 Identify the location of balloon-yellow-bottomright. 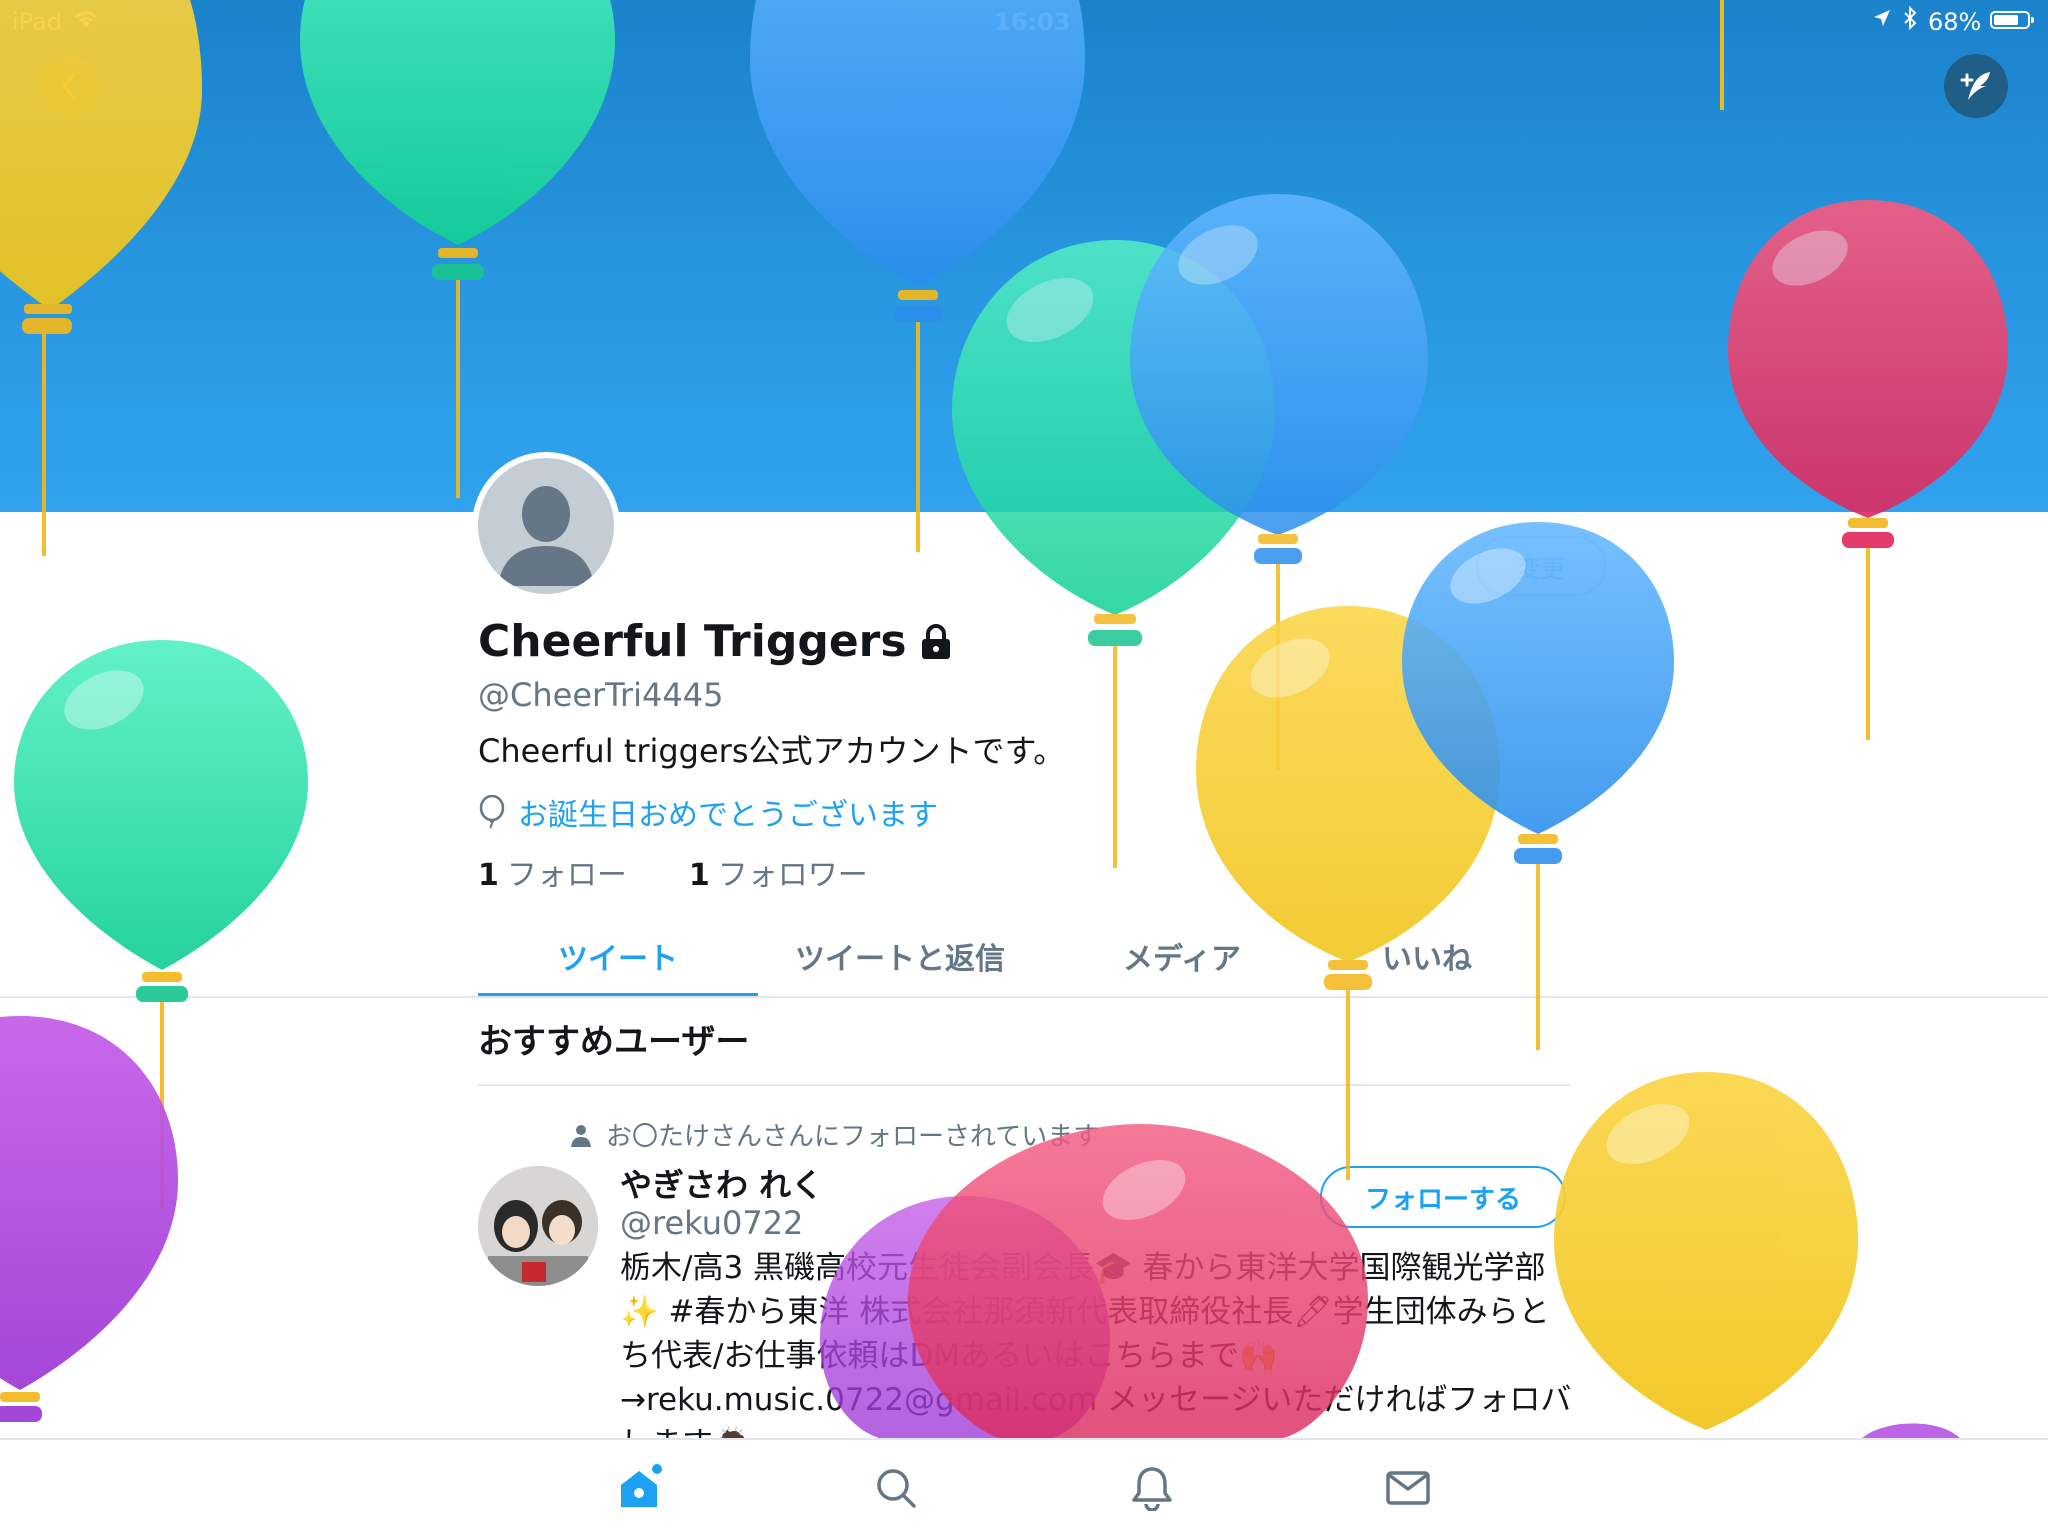
(1706, 1251).